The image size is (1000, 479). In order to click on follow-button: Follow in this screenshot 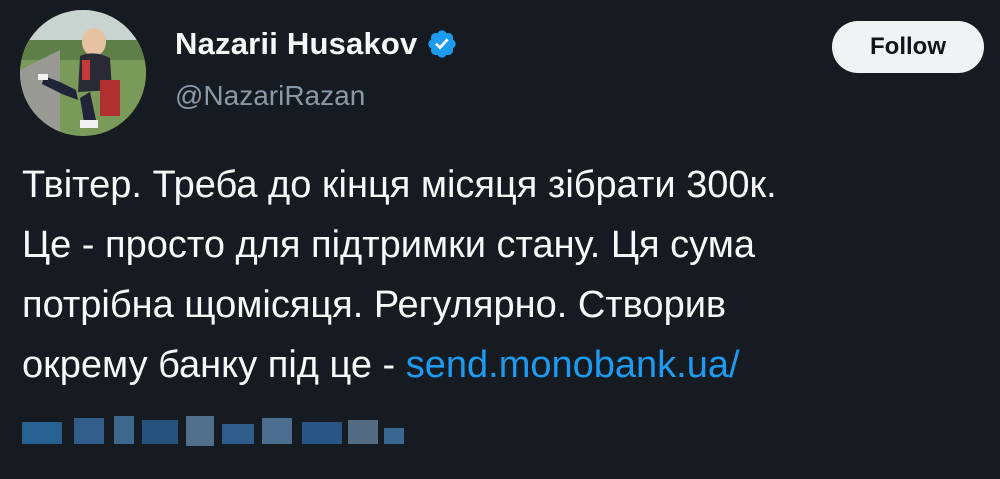, I will do `click(908, 47)`.